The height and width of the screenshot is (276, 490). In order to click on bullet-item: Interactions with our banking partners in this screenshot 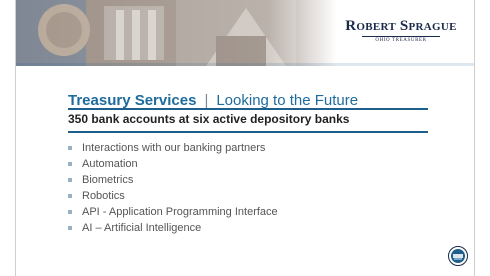, I will do `click(173, 148)`.